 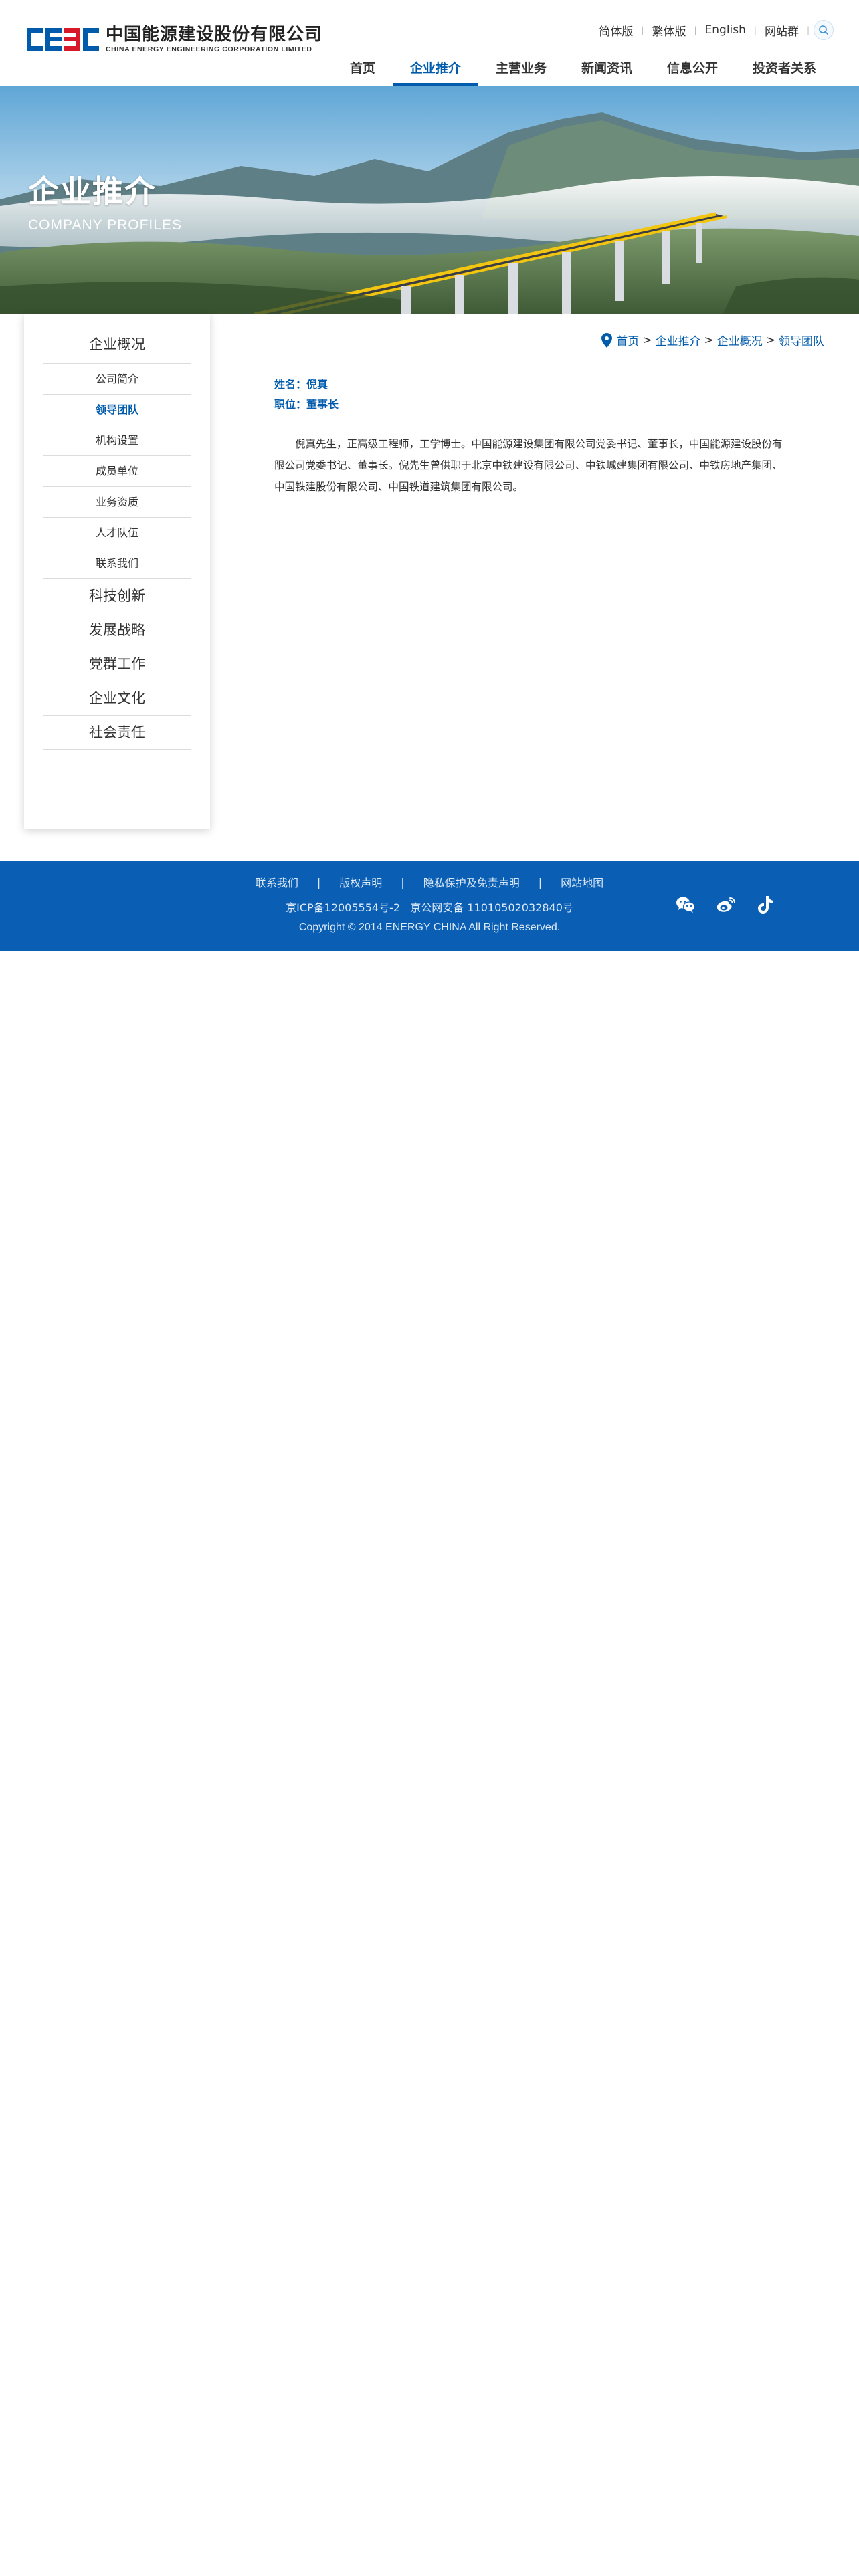 I want to click on profile-name: 姓名：倪真, so click(x=301, y=384).